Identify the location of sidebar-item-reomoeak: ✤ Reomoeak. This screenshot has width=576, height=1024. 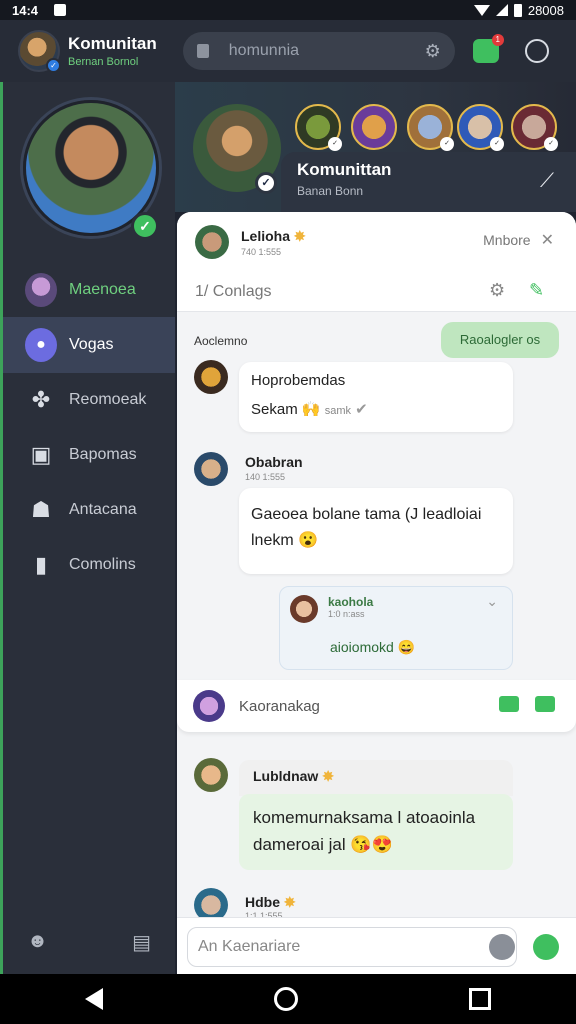
(89, 400).